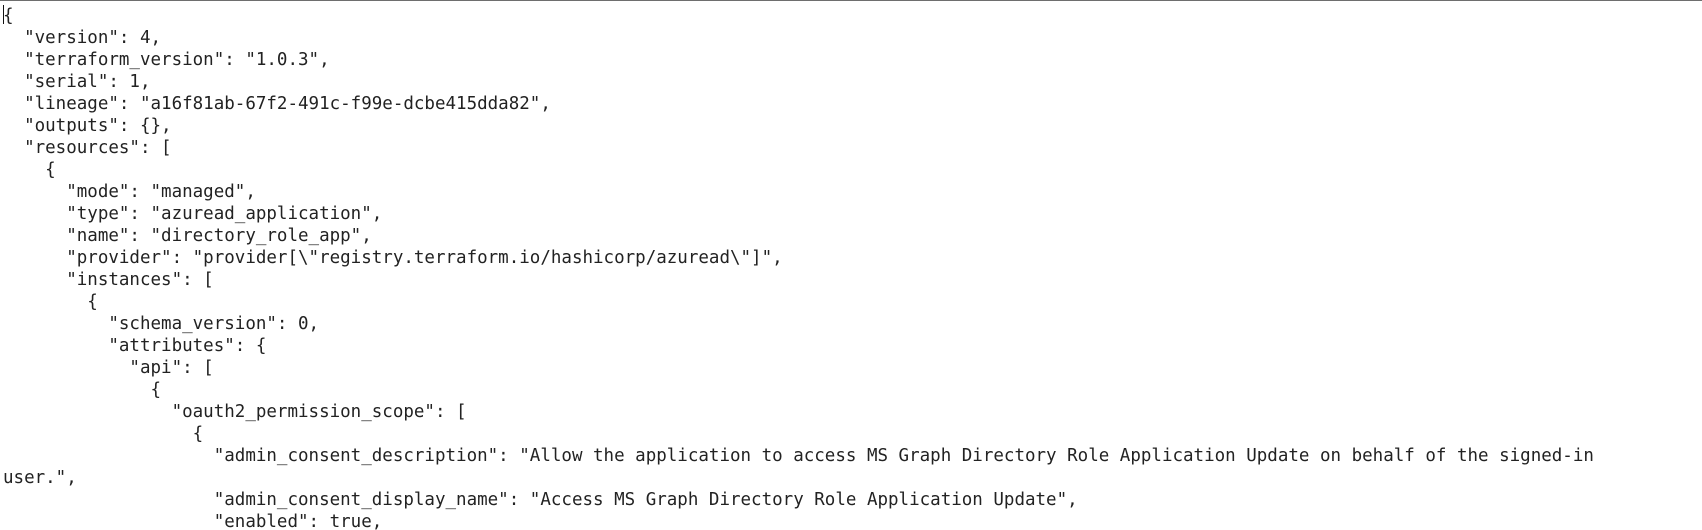 The image size is (1702, 530). I want to click on code-line-21-wrap: user.",, so click(40, 478).